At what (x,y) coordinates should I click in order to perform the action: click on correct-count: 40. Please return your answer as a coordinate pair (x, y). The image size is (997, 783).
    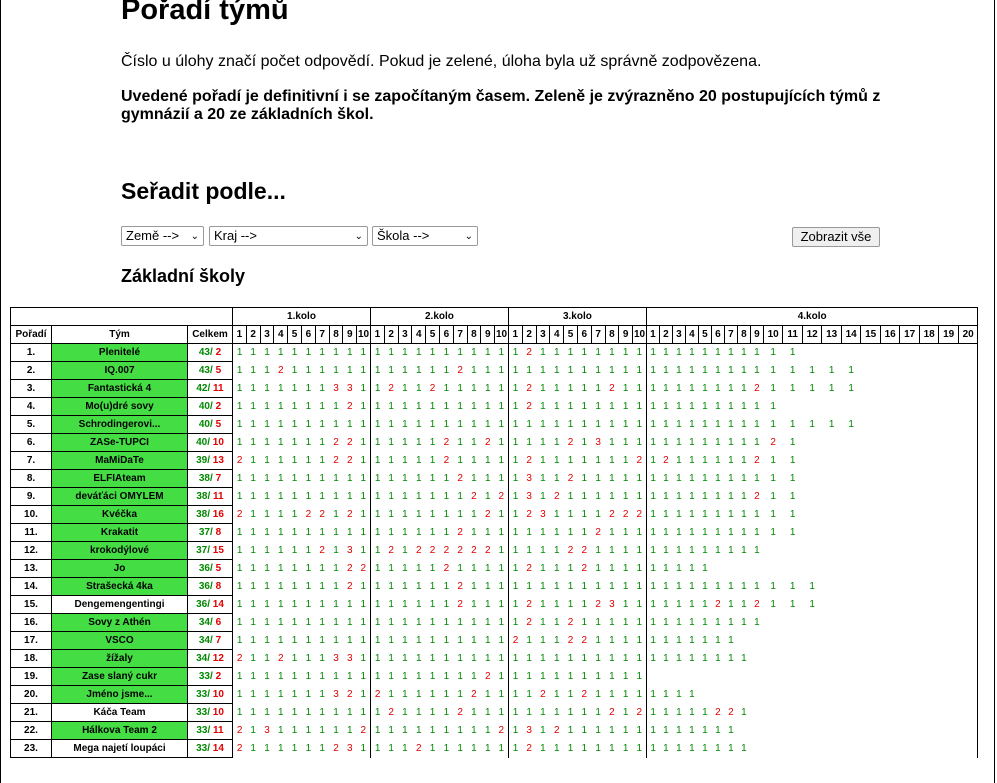
    Looking at the image, I should click on (204, 406).